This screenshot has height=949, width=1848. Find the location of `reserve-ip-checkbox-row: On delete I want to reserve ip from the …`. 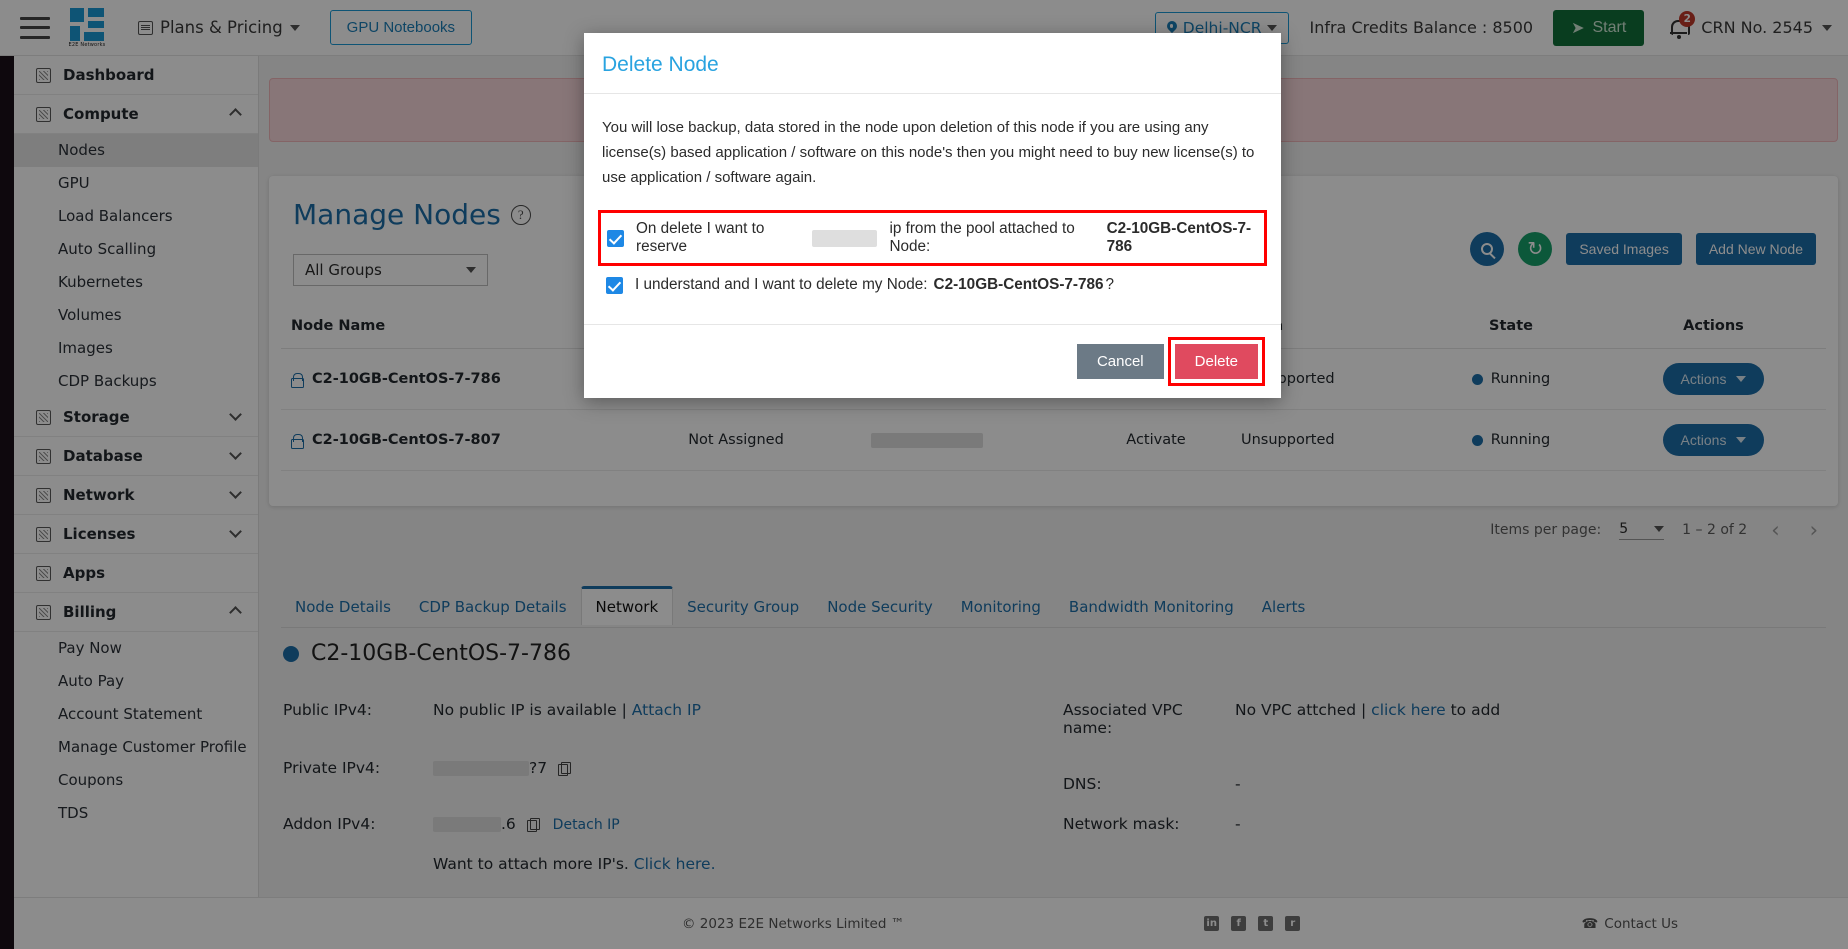

reserve-ip-checkbox-row: On delete I want to reserve ip from the … is located at coordinates (932, 238).